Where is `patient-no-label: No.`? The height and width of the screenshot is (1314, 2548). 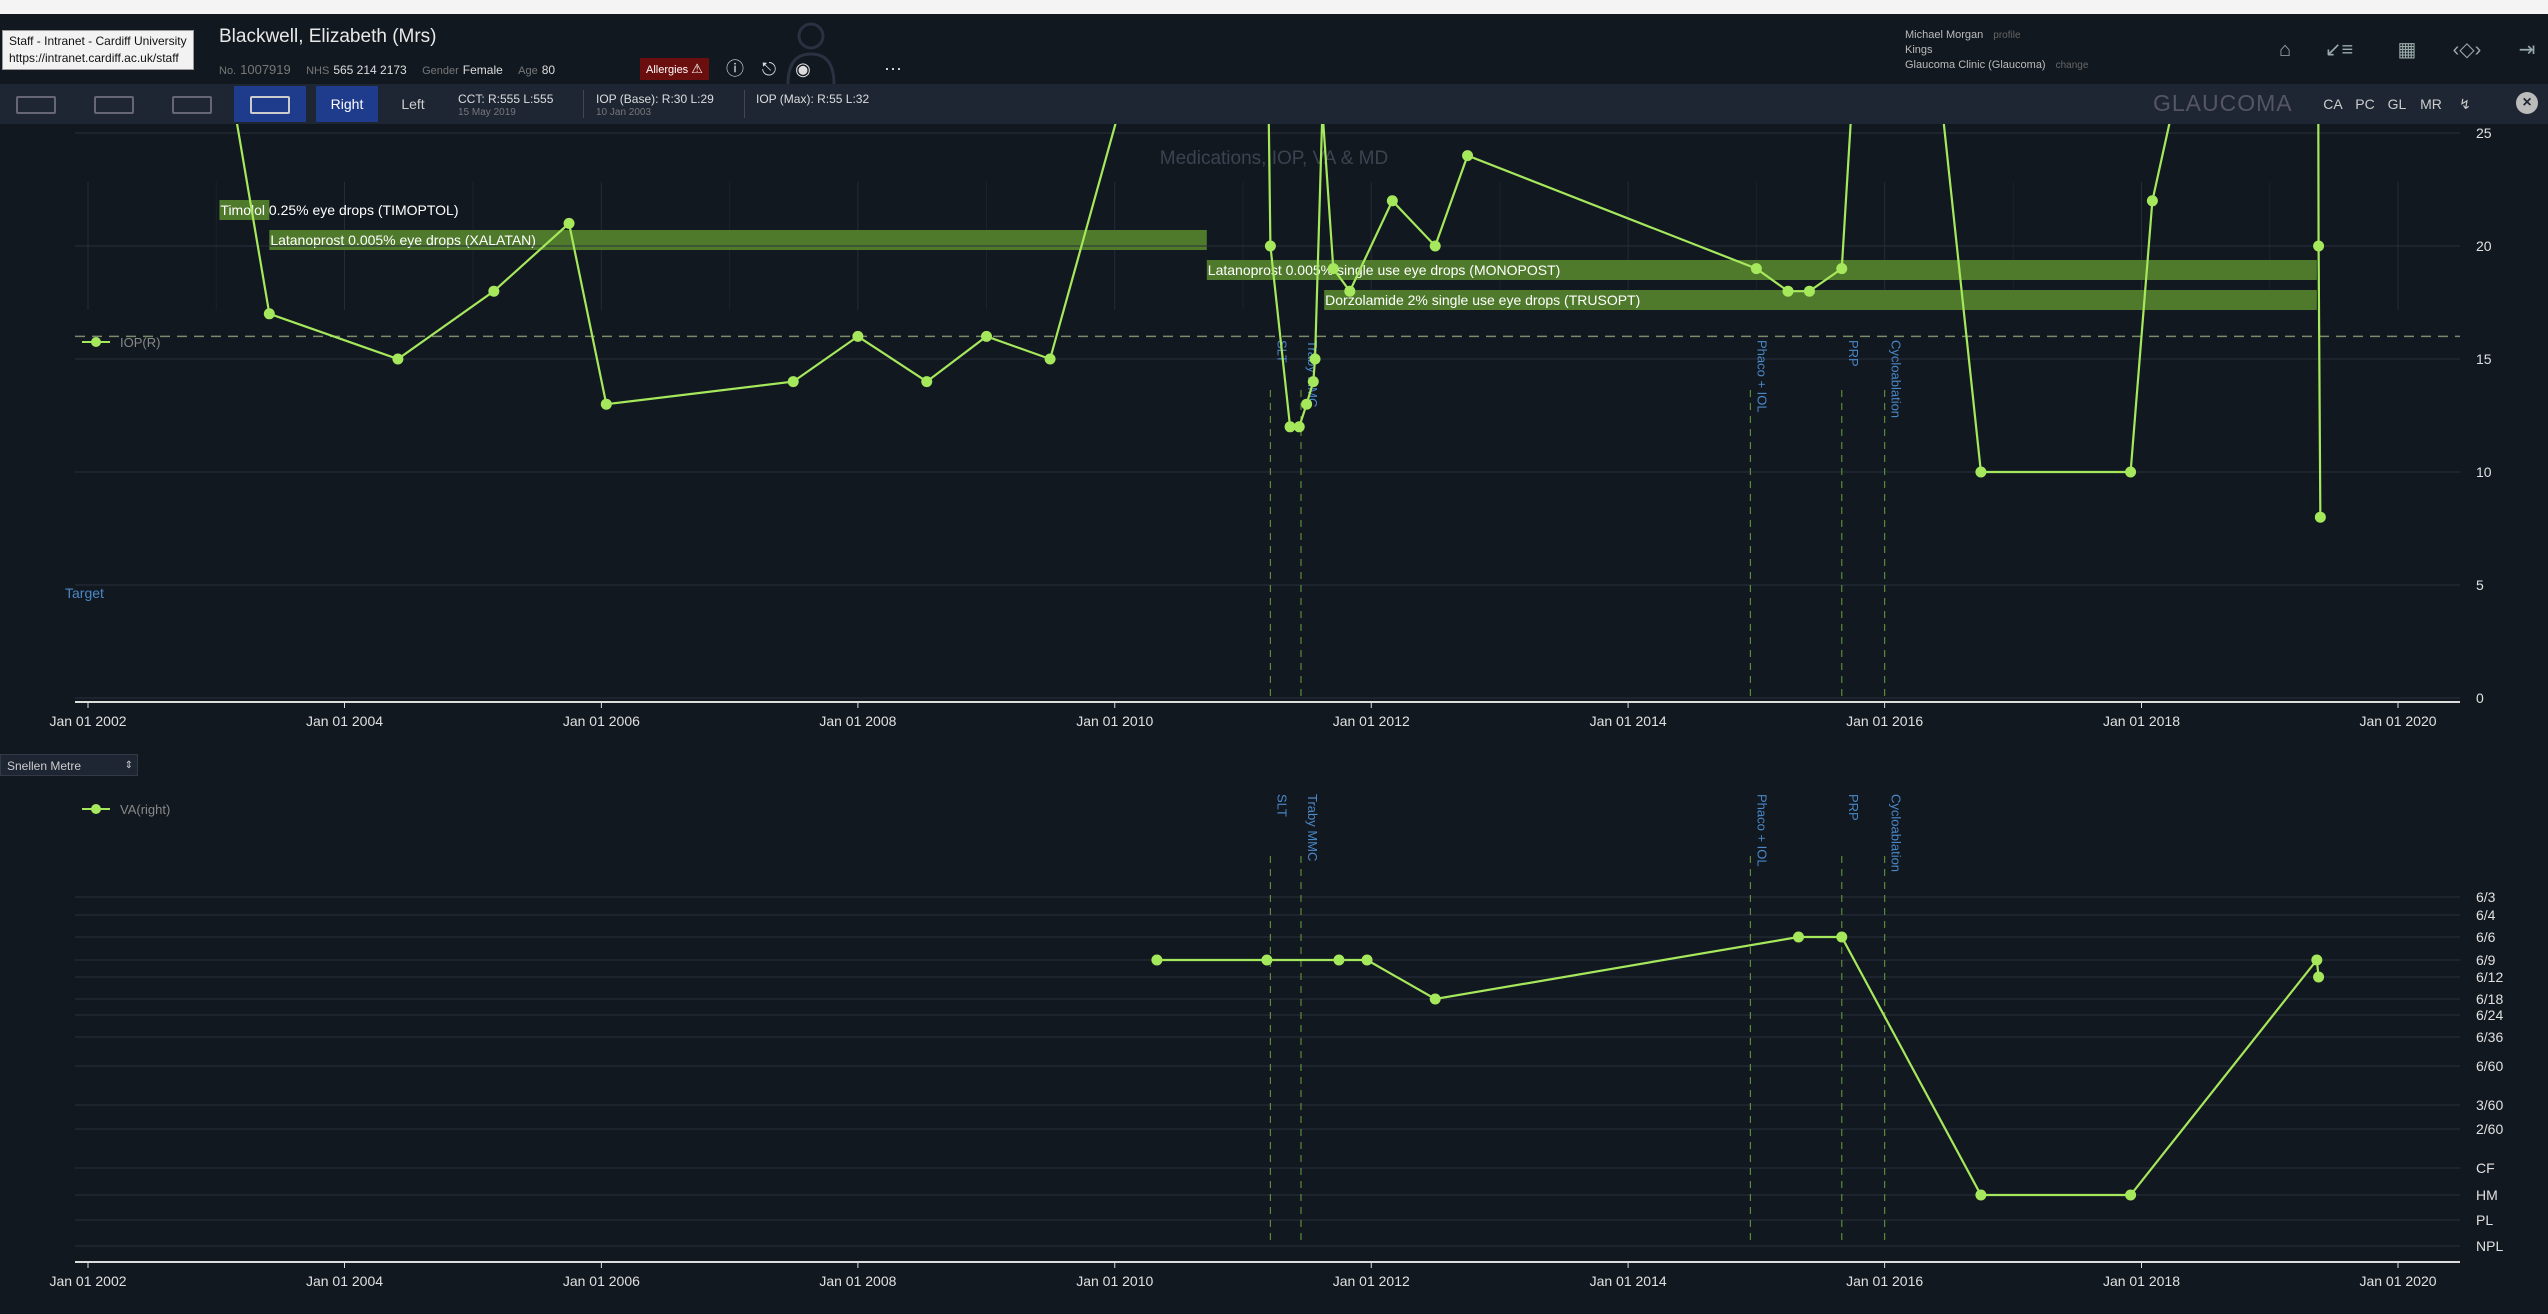 patient-no-label: No. is located at coordinates (228, 71).